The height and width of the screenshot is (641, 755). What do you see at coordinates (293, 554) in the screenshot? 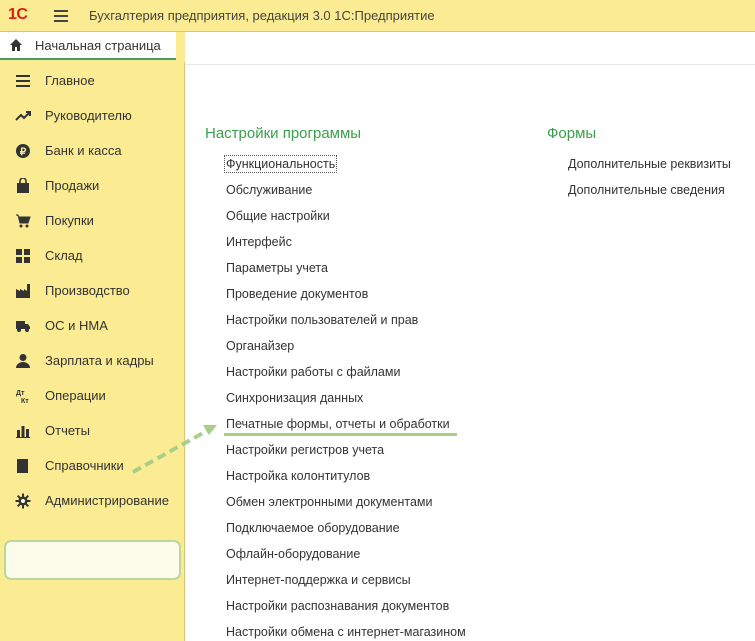
I see `settings-link: Офлайн-оборудование` at bounding box center [293, 554].